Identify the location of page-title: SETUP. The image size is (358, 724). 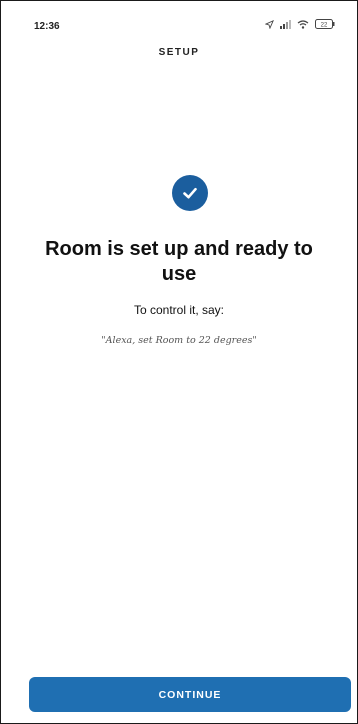
(179, 52).